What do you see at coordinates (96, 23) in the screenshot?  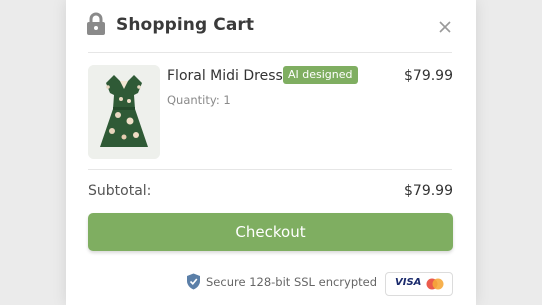 I see `lock-icon` at bounding box center [96, 23].